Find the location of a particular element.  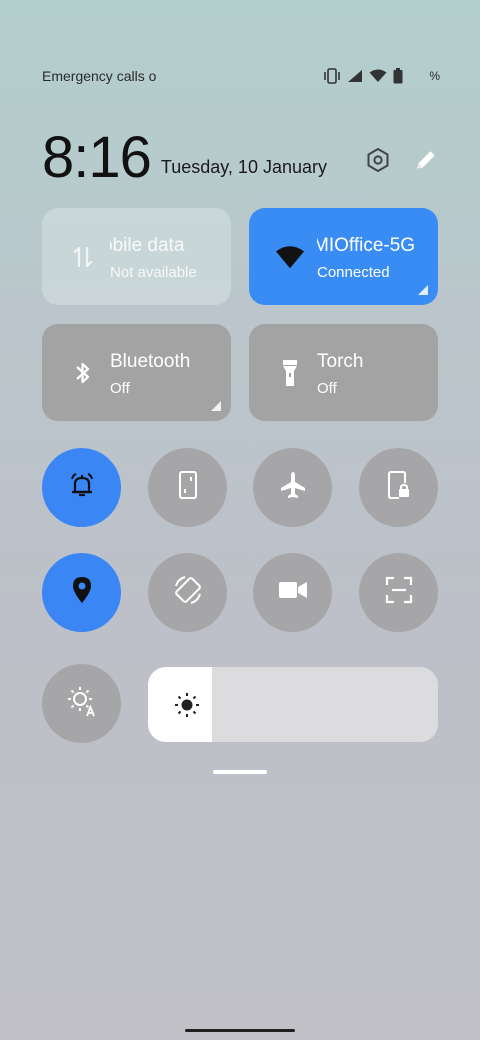

battery-icon is located at coordinates (398, 76).